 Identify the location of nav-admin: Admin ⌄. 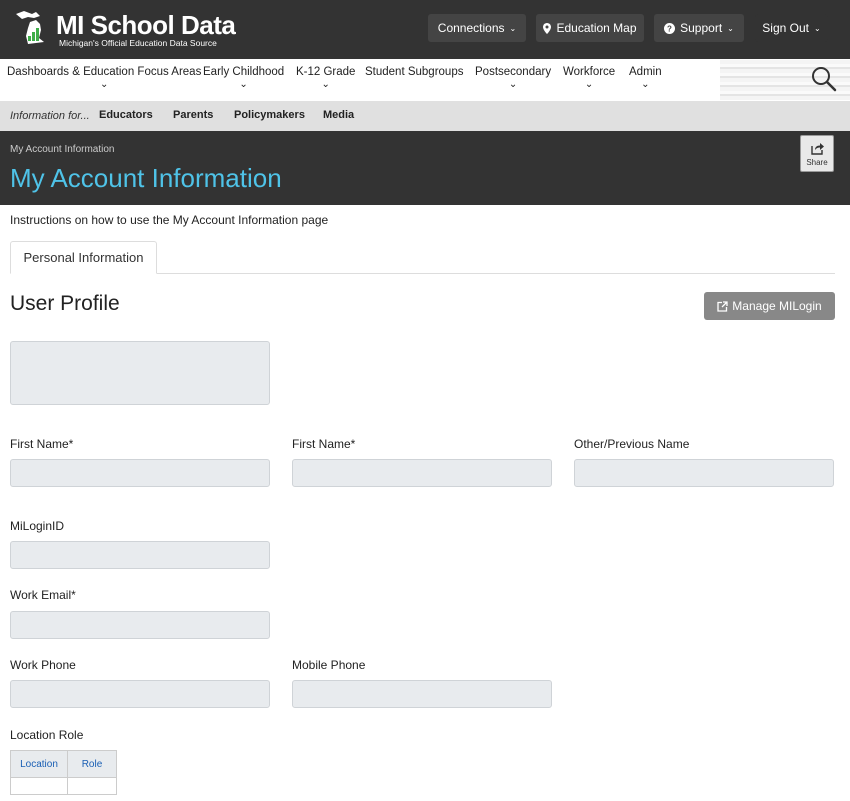
(645, 78).